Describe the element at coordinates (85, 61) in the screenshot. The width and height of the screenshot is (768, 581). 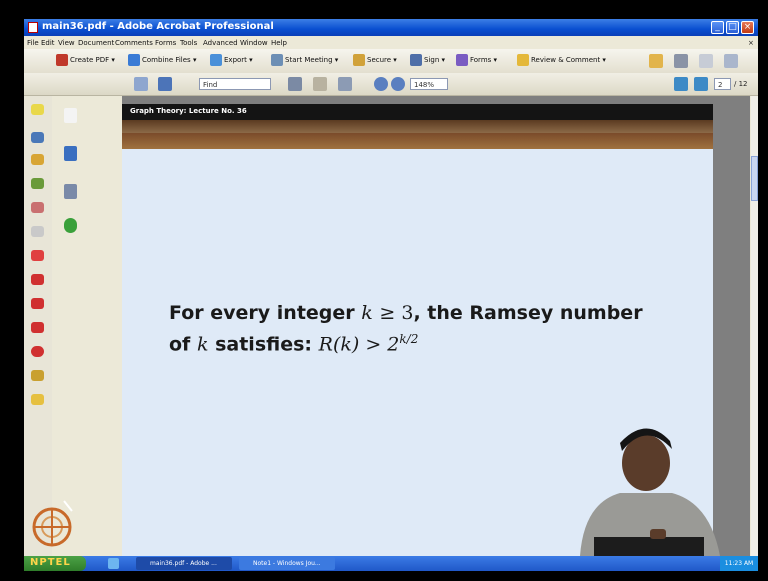
I see `create-pdf-button: Create PDF ▾` at that location.